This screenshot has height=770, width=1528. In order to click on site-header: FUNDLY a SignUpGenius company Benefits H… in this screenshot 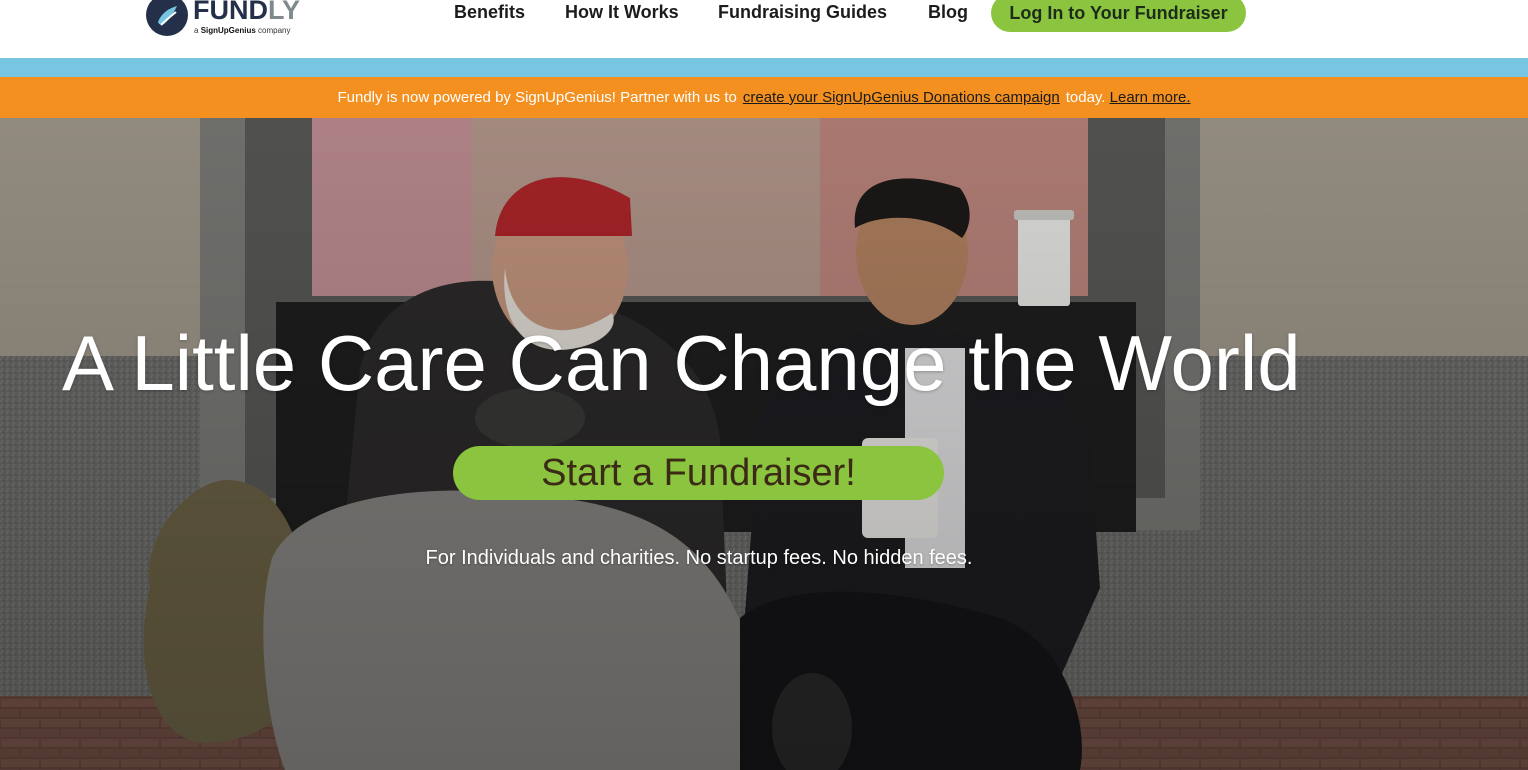, I will do `click(764, 29)`.